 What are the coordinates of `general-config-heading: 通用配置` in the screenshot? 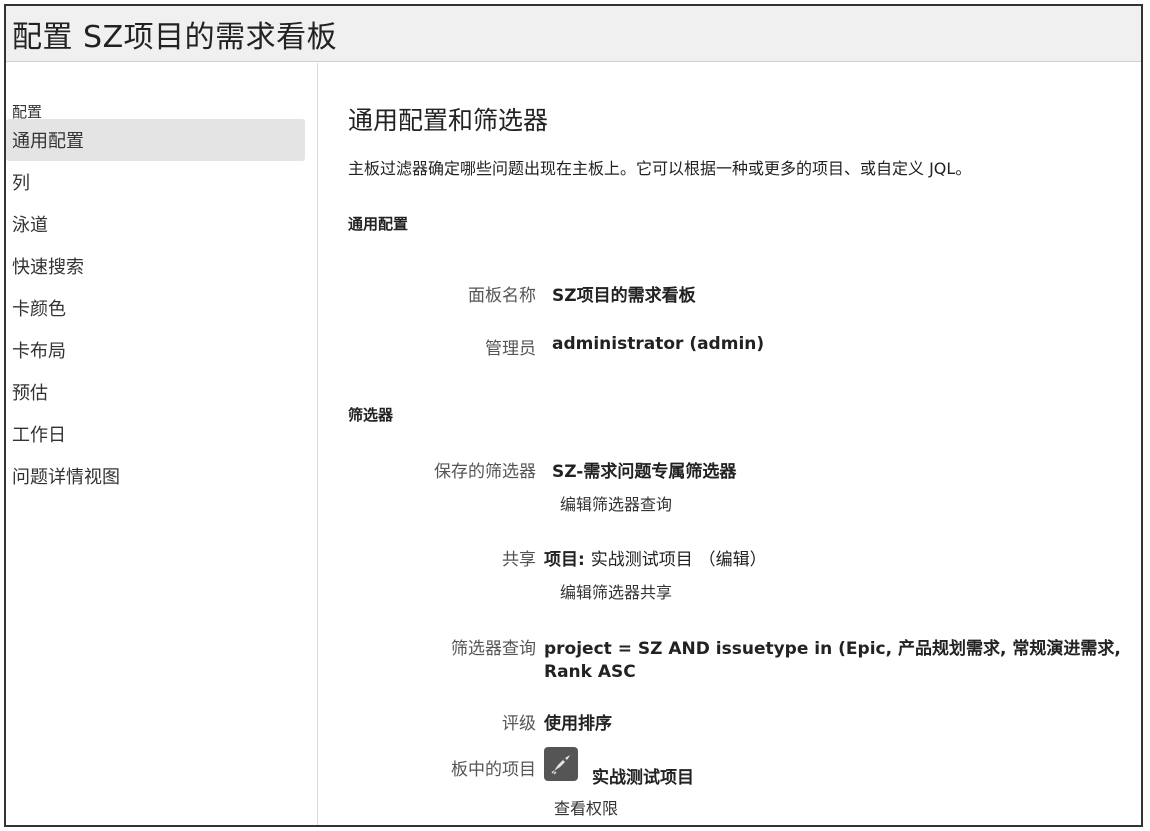 It's located at (378, 224).